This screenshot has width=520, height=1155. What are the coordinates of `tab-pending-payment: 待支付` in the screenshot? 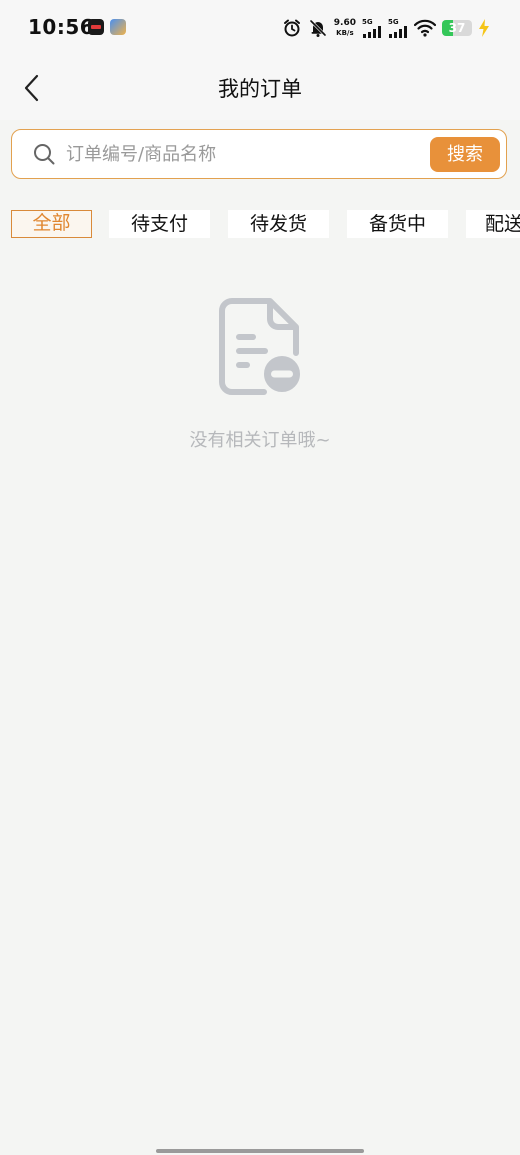 It's located at (159, 224).